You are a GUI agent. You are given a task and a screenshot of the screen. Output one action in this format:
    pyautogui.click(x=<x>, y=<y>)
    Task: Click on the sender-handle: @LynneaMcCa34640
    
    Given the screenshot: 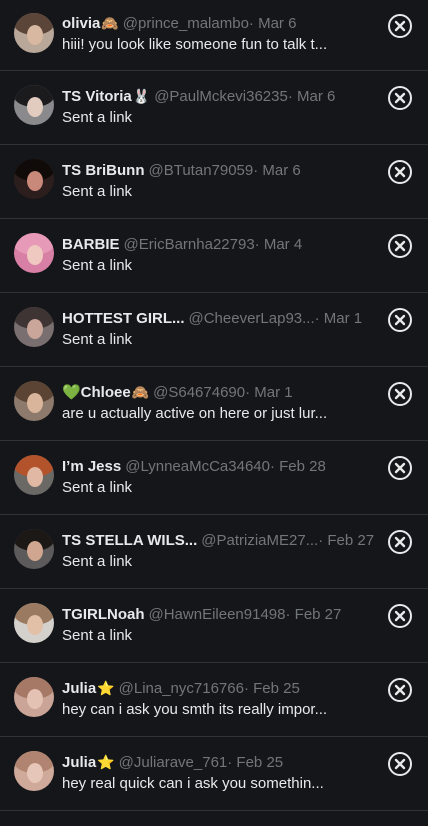 What is the action you would take?
    pyautogui.click(x=197, y=466)
    